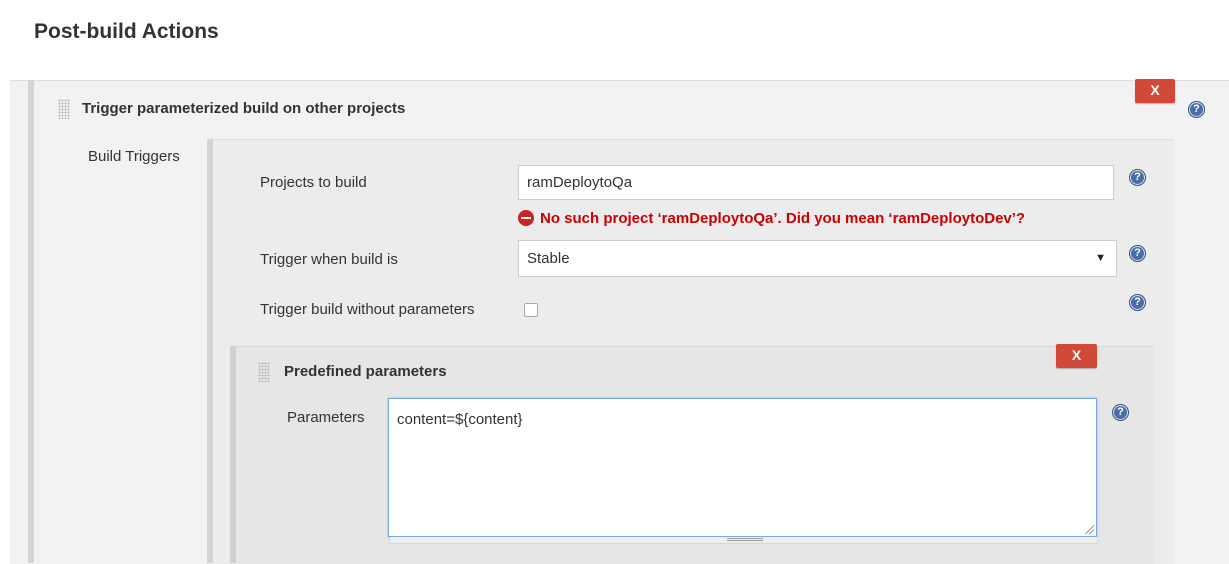 This screenshot has width=1229, height=564. I want to click on projects-to-build-input, so click(816, 182).